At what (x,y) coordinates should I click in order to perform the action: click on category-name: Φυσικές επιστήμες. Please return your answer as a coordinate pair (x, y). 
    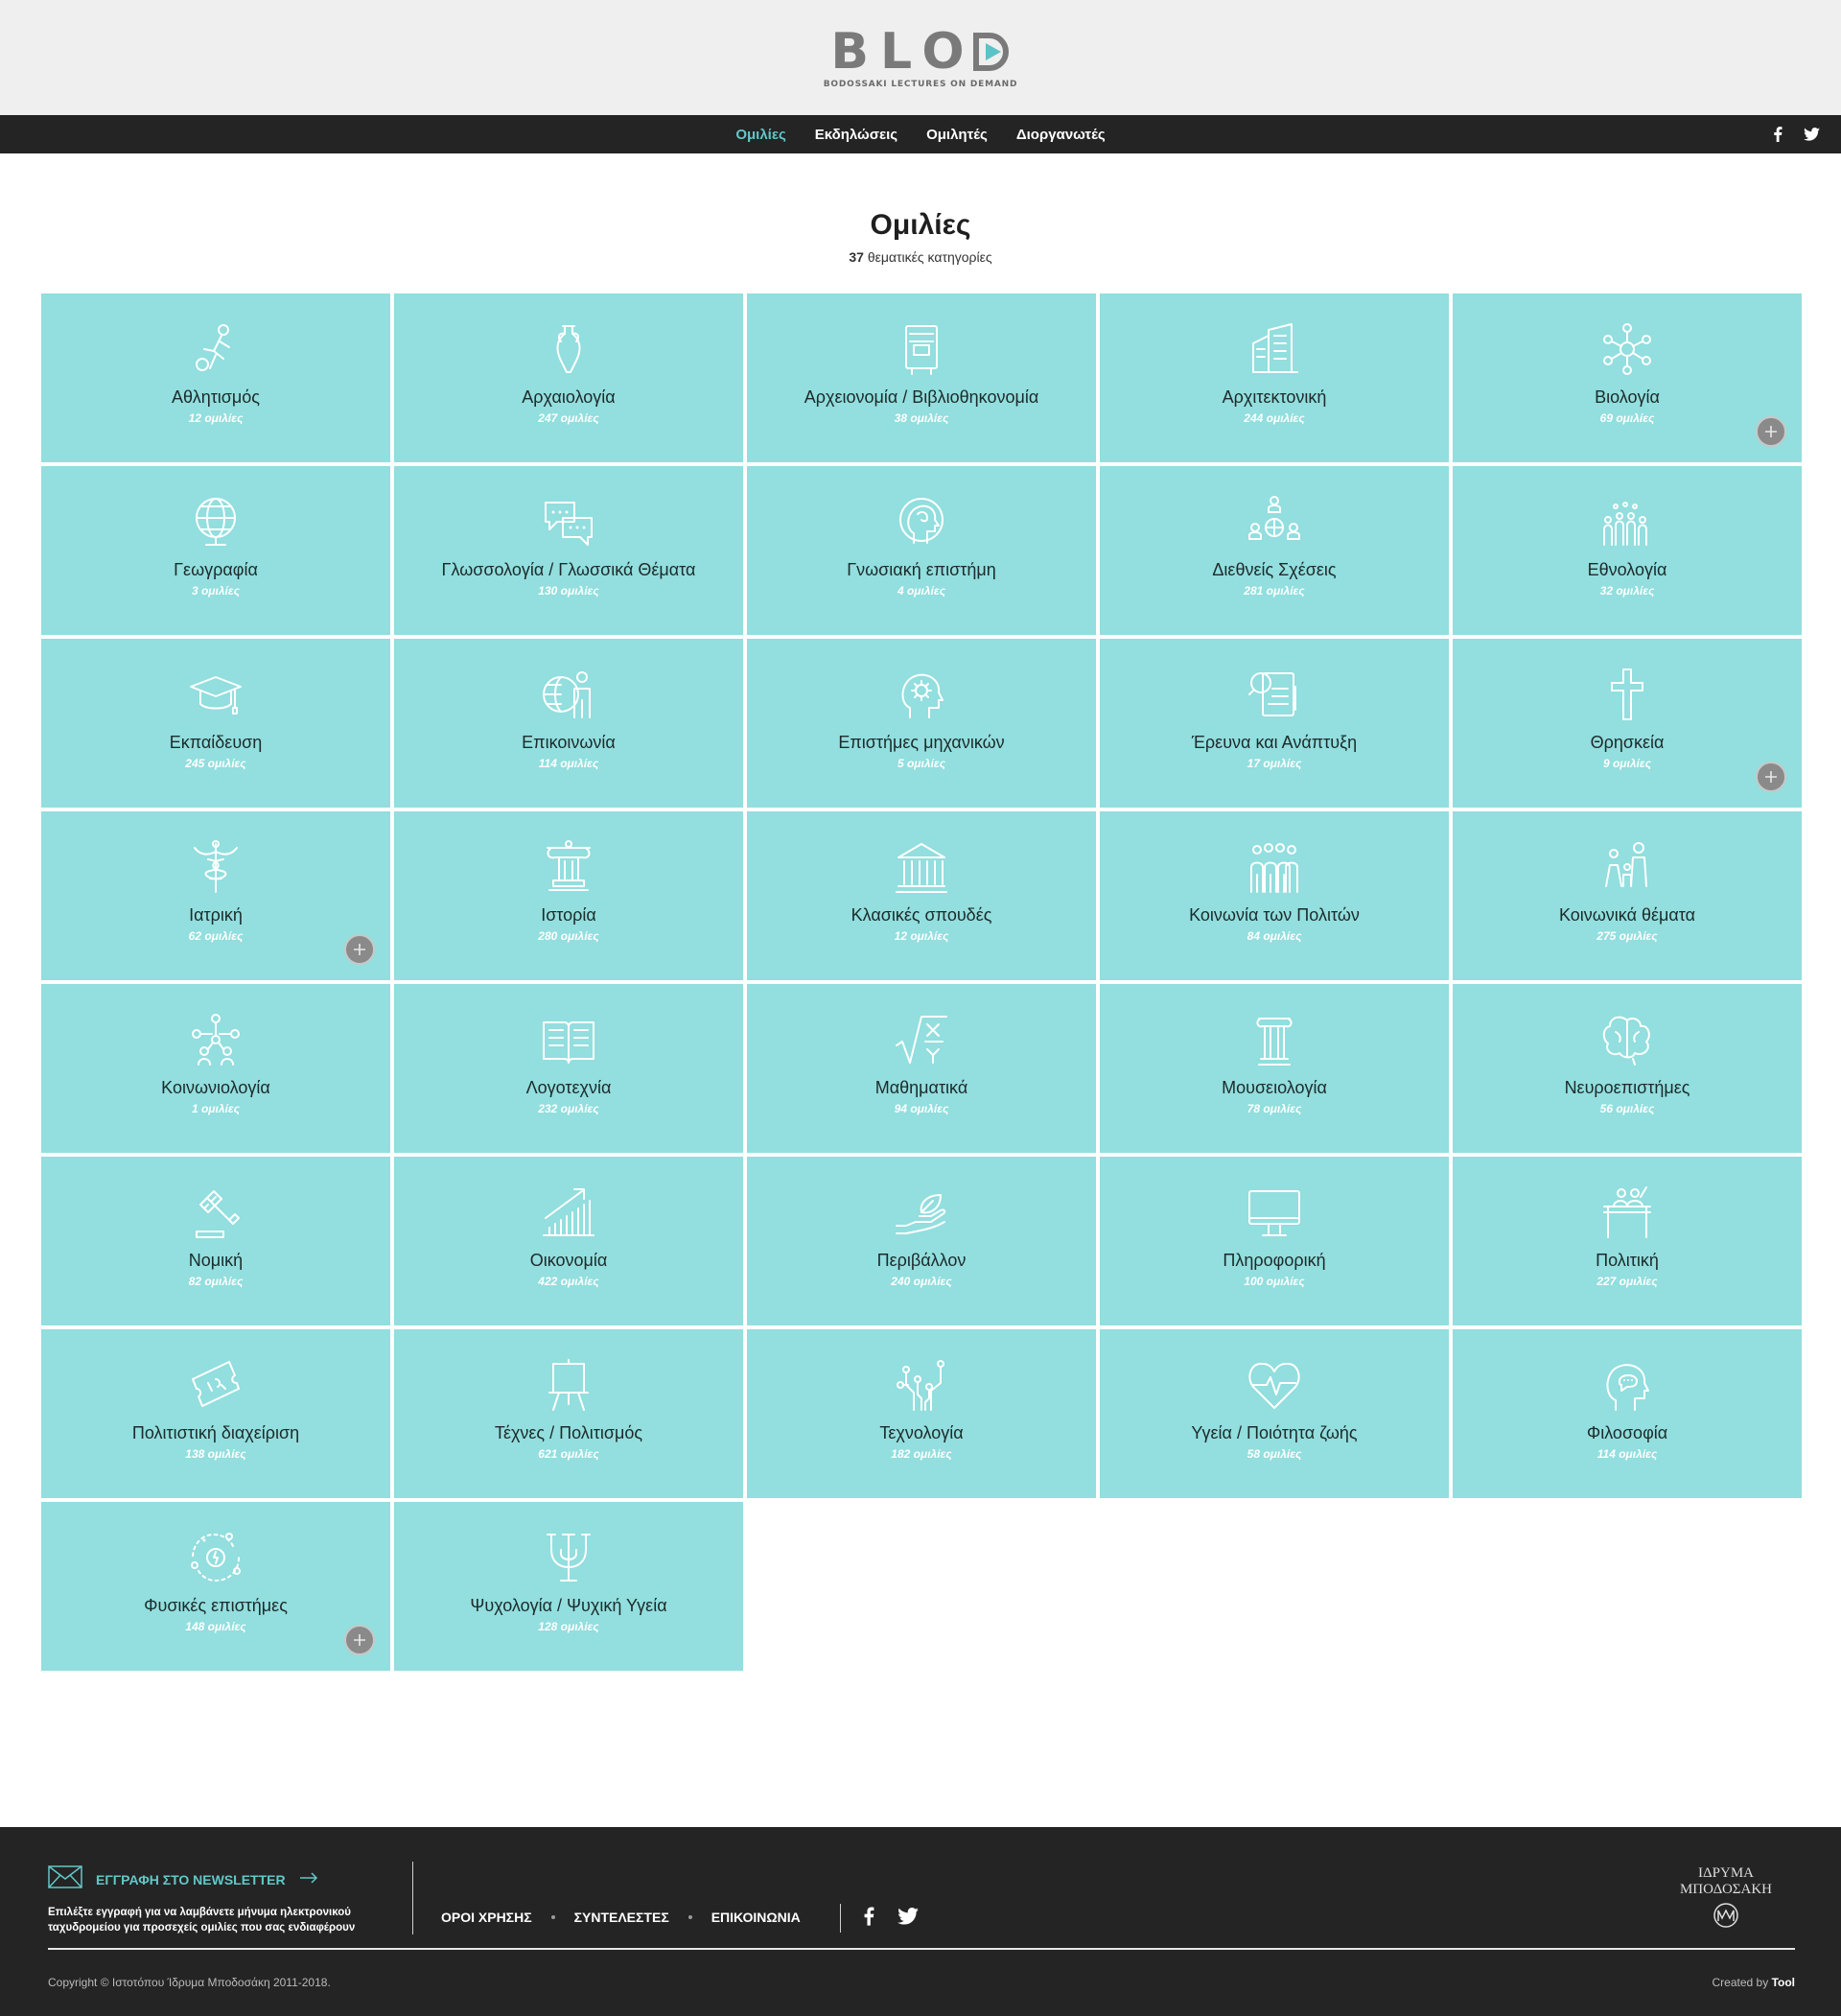
    Looking at the image, I should click on (216, 1605).